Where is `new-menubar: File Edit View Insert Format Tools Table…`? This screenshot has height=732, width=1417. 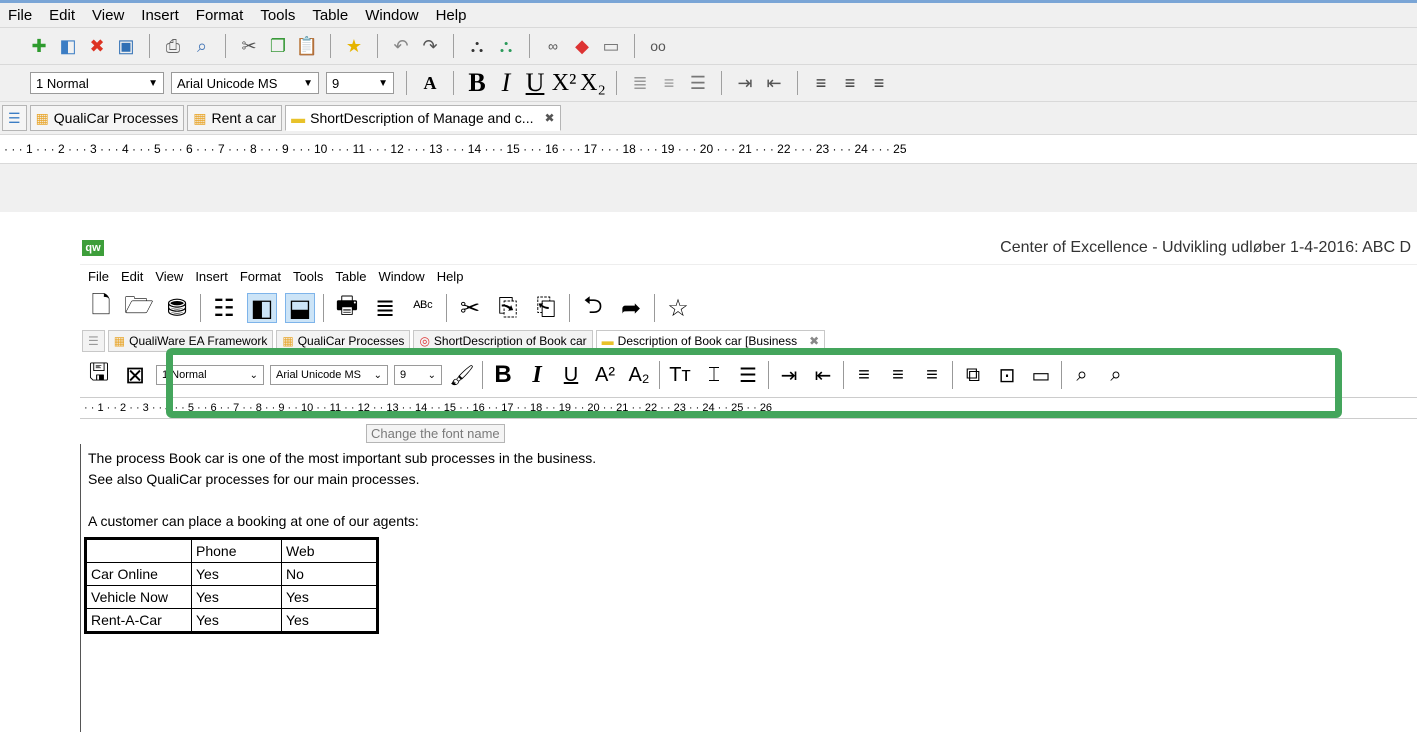 new-menubar: File Edit View Insert Format Tools Table… is located at coordinates (748, 276).